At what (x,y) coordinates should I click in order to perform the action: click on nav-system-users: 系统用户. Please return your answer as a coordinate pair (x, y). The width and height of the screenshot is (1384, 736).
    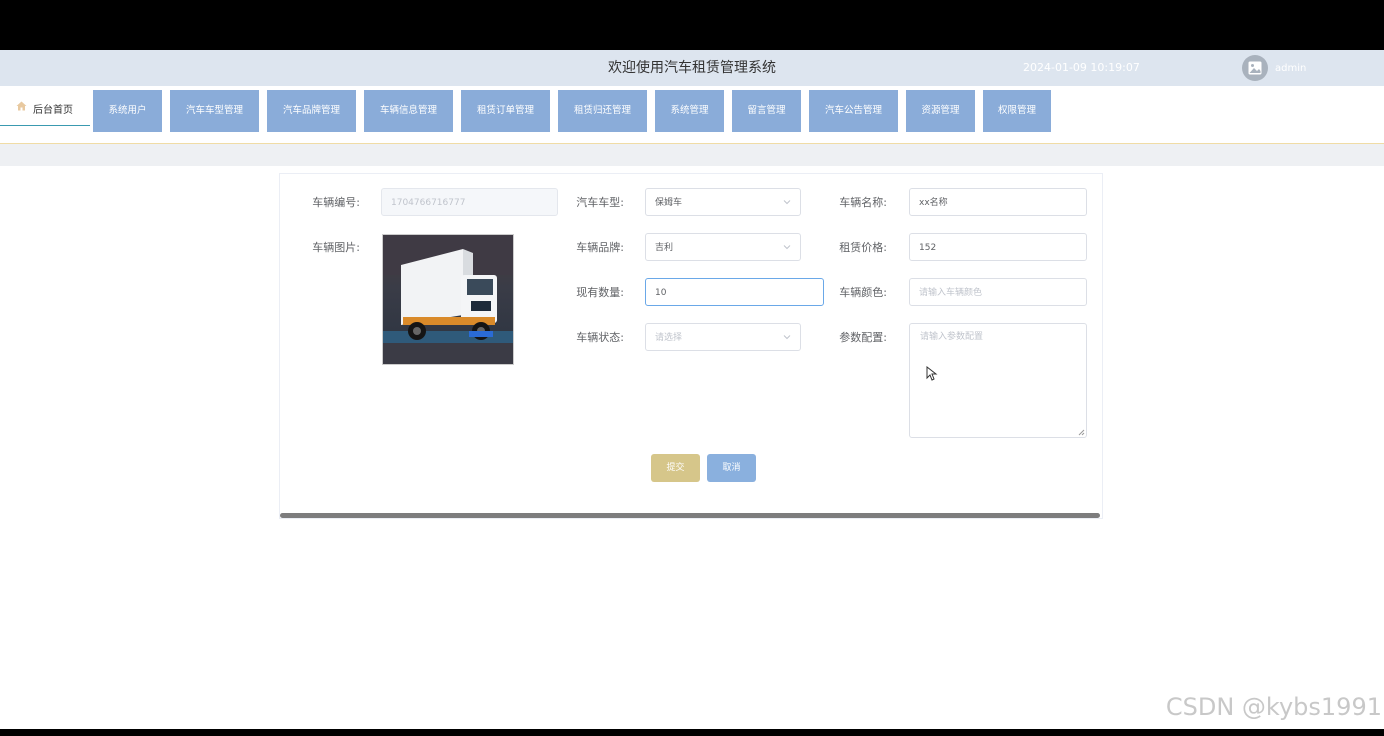
    Looking at the image, I should click on (127, 111).